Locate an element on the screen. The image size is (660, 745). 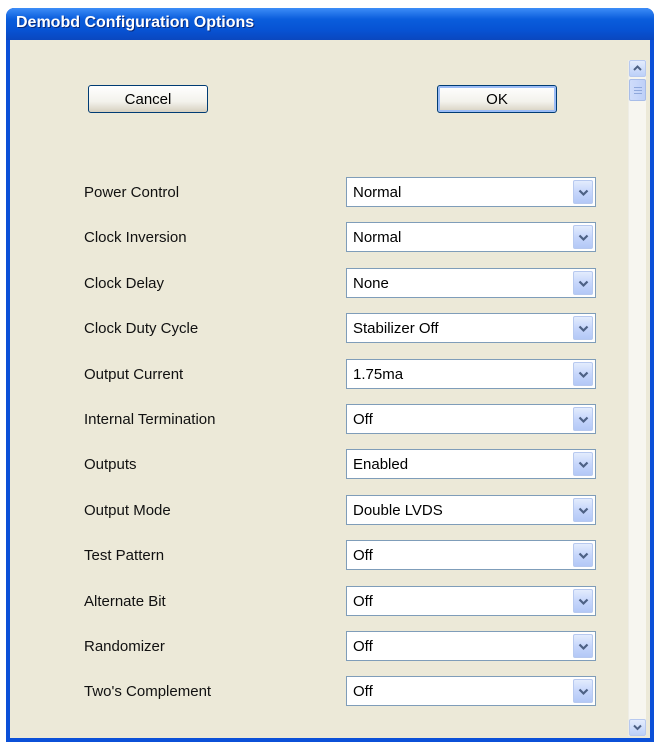
outputs-label: Outputs is located at coordinates (110, 464).